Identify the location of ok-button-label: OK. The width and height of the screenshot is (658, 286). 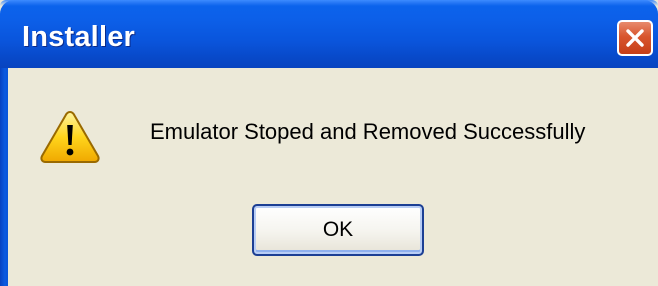
(338, 229).